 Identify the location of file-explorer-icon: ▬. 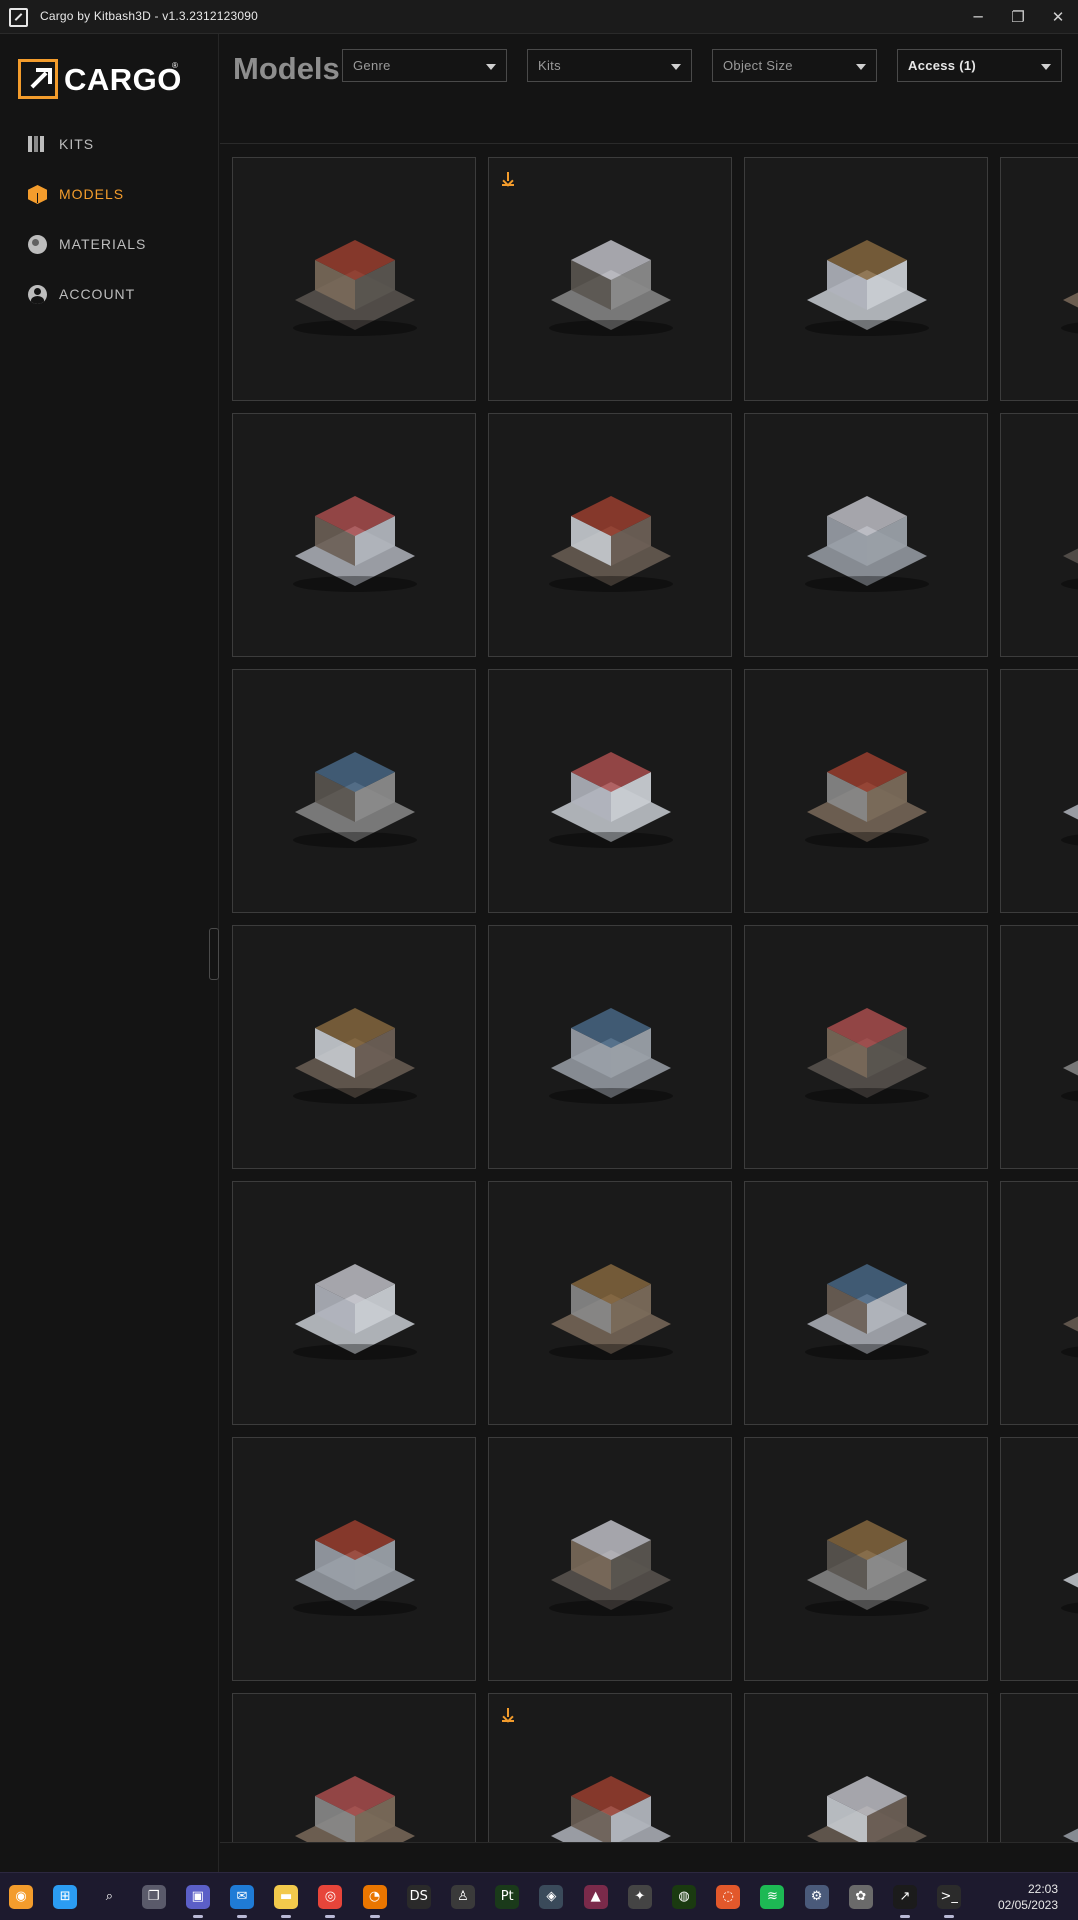
(286, 1897).